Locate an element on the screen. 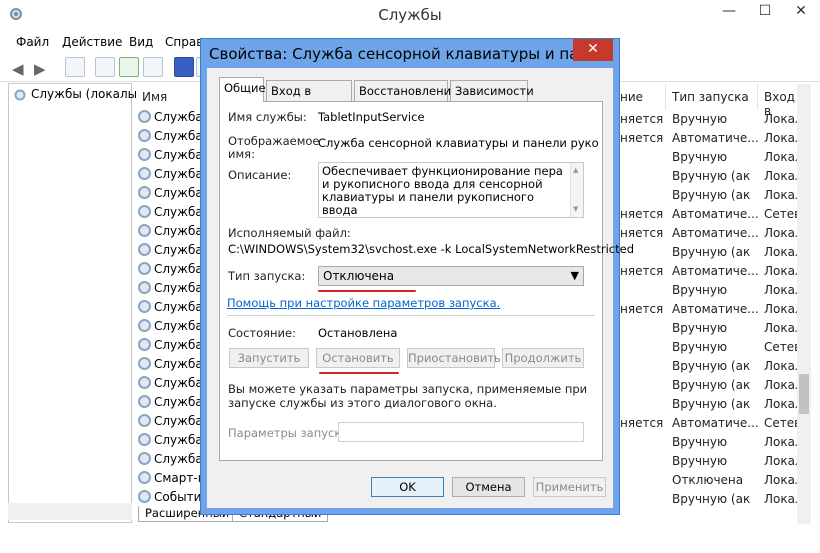  apply-button: Применить is located at coordinates (569, 487).